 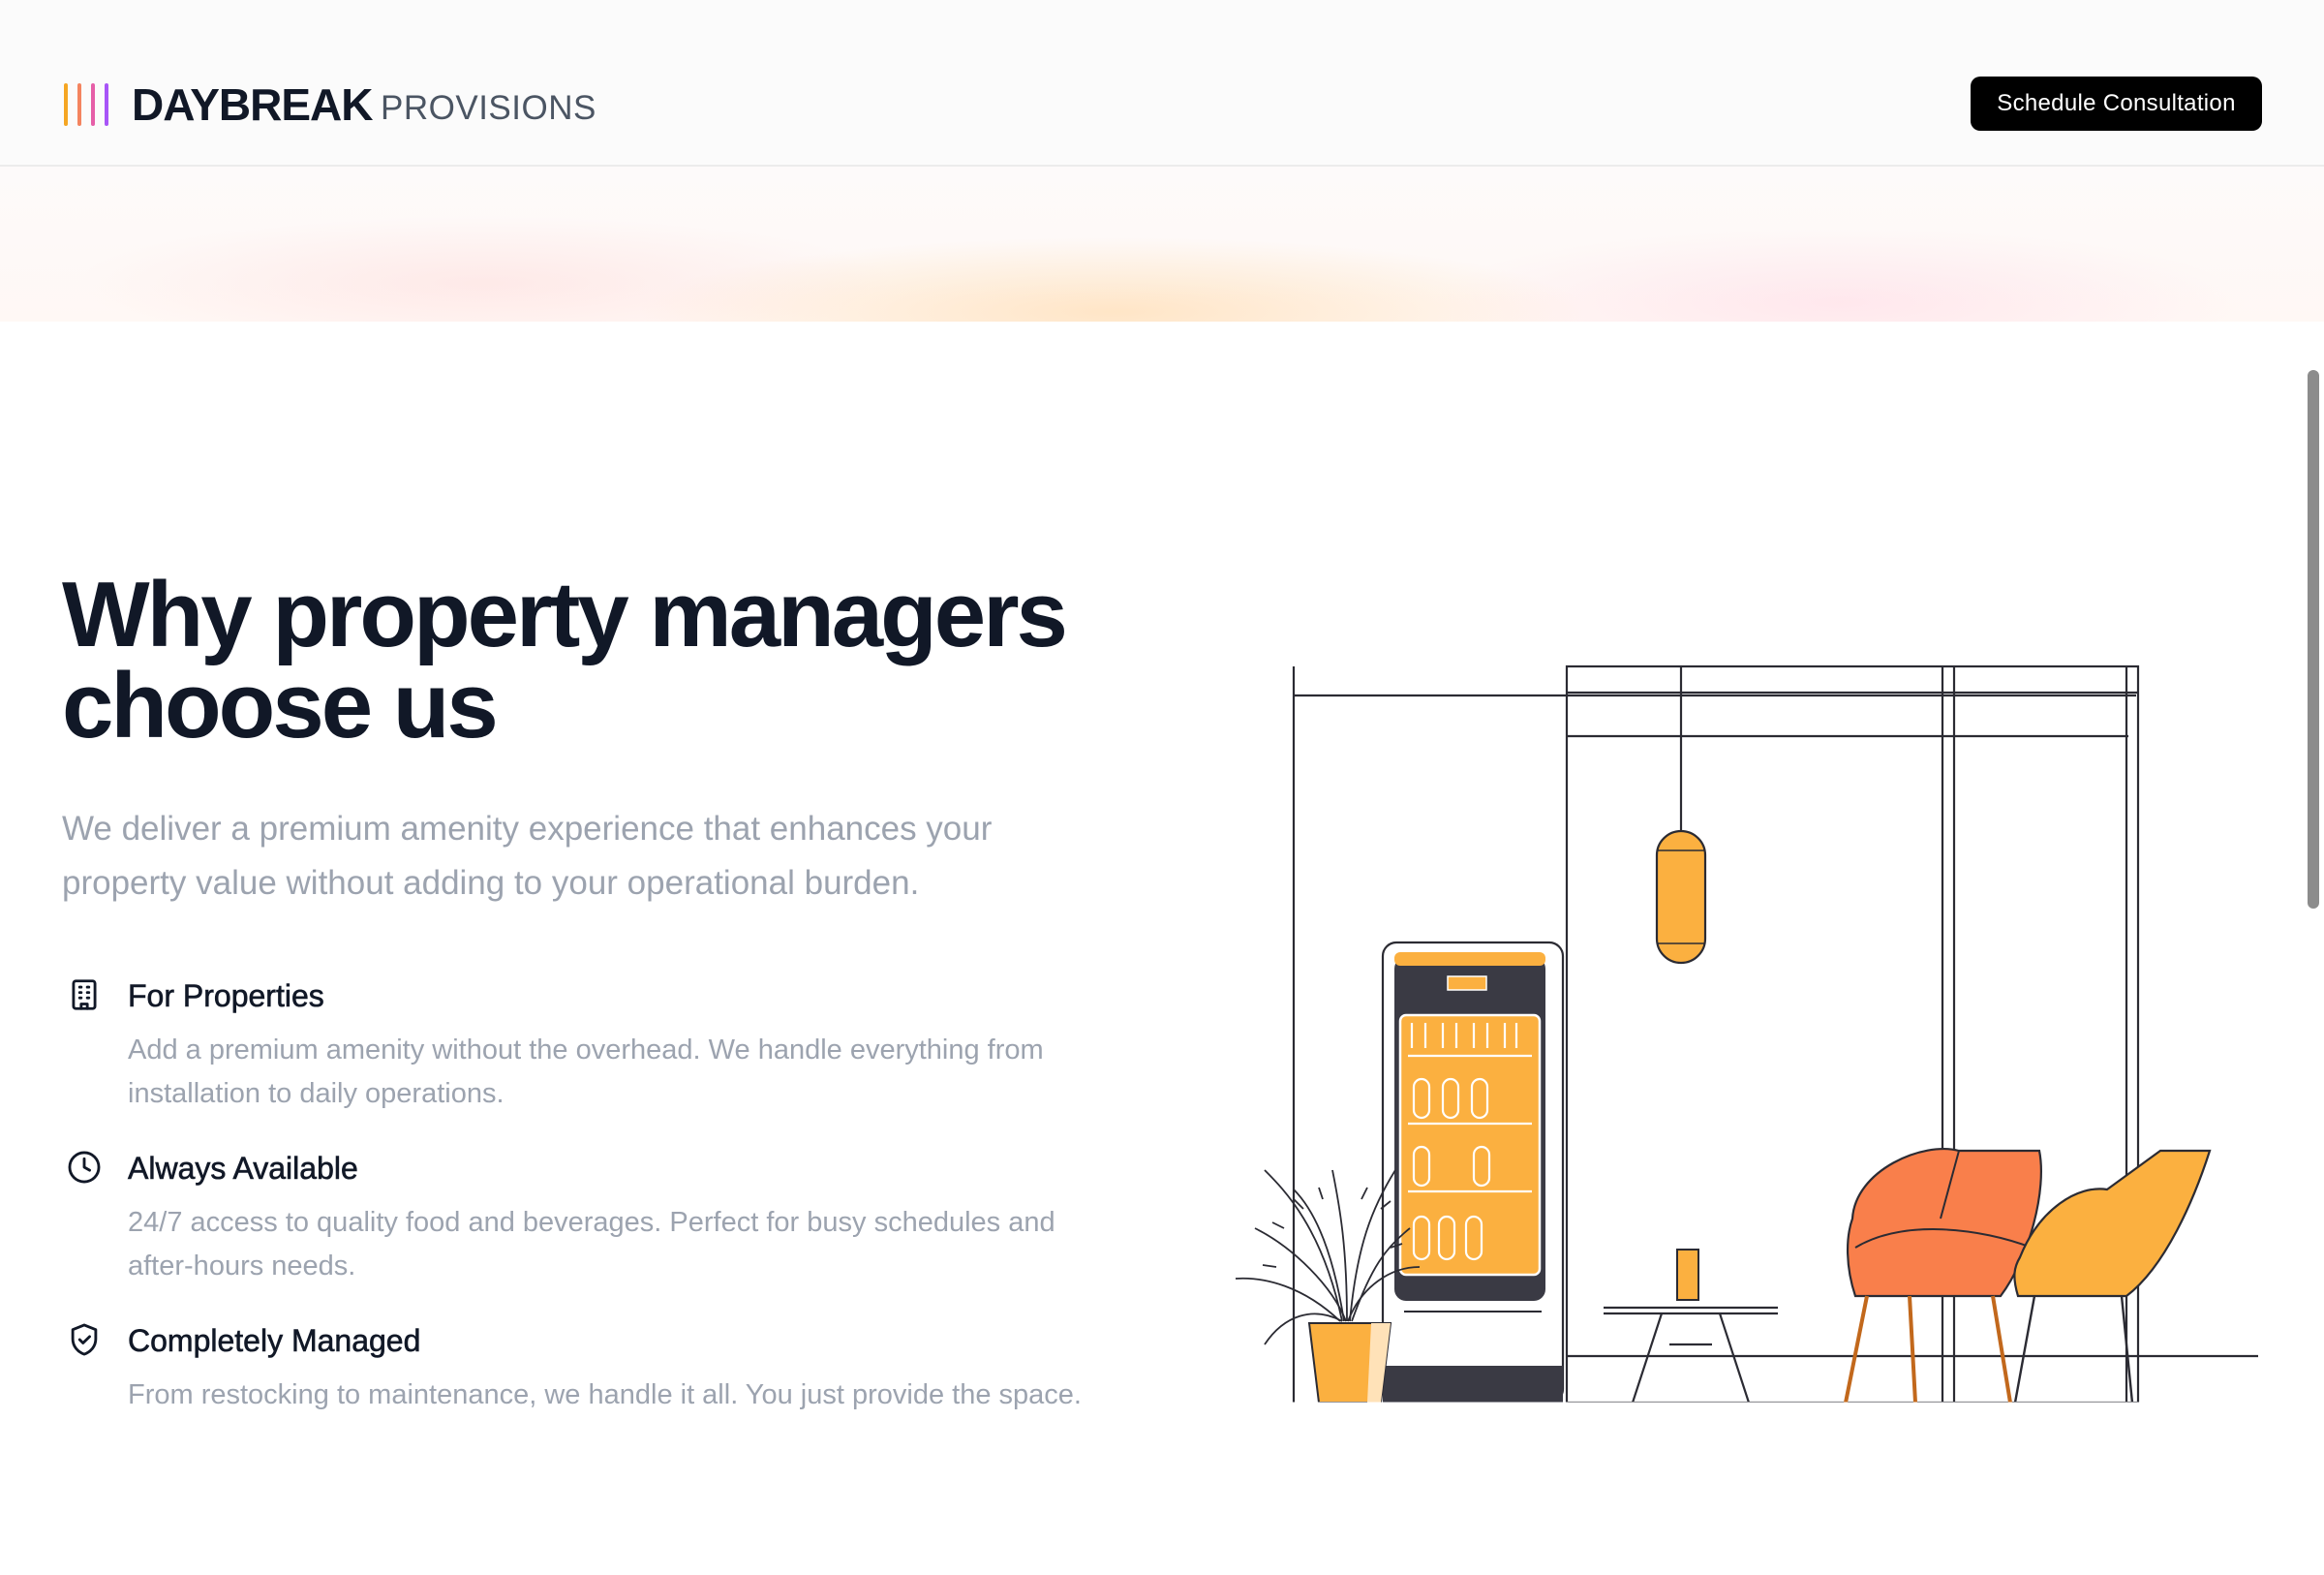 I want to click on hero-gradient-band, so click(x=1162, y=244).